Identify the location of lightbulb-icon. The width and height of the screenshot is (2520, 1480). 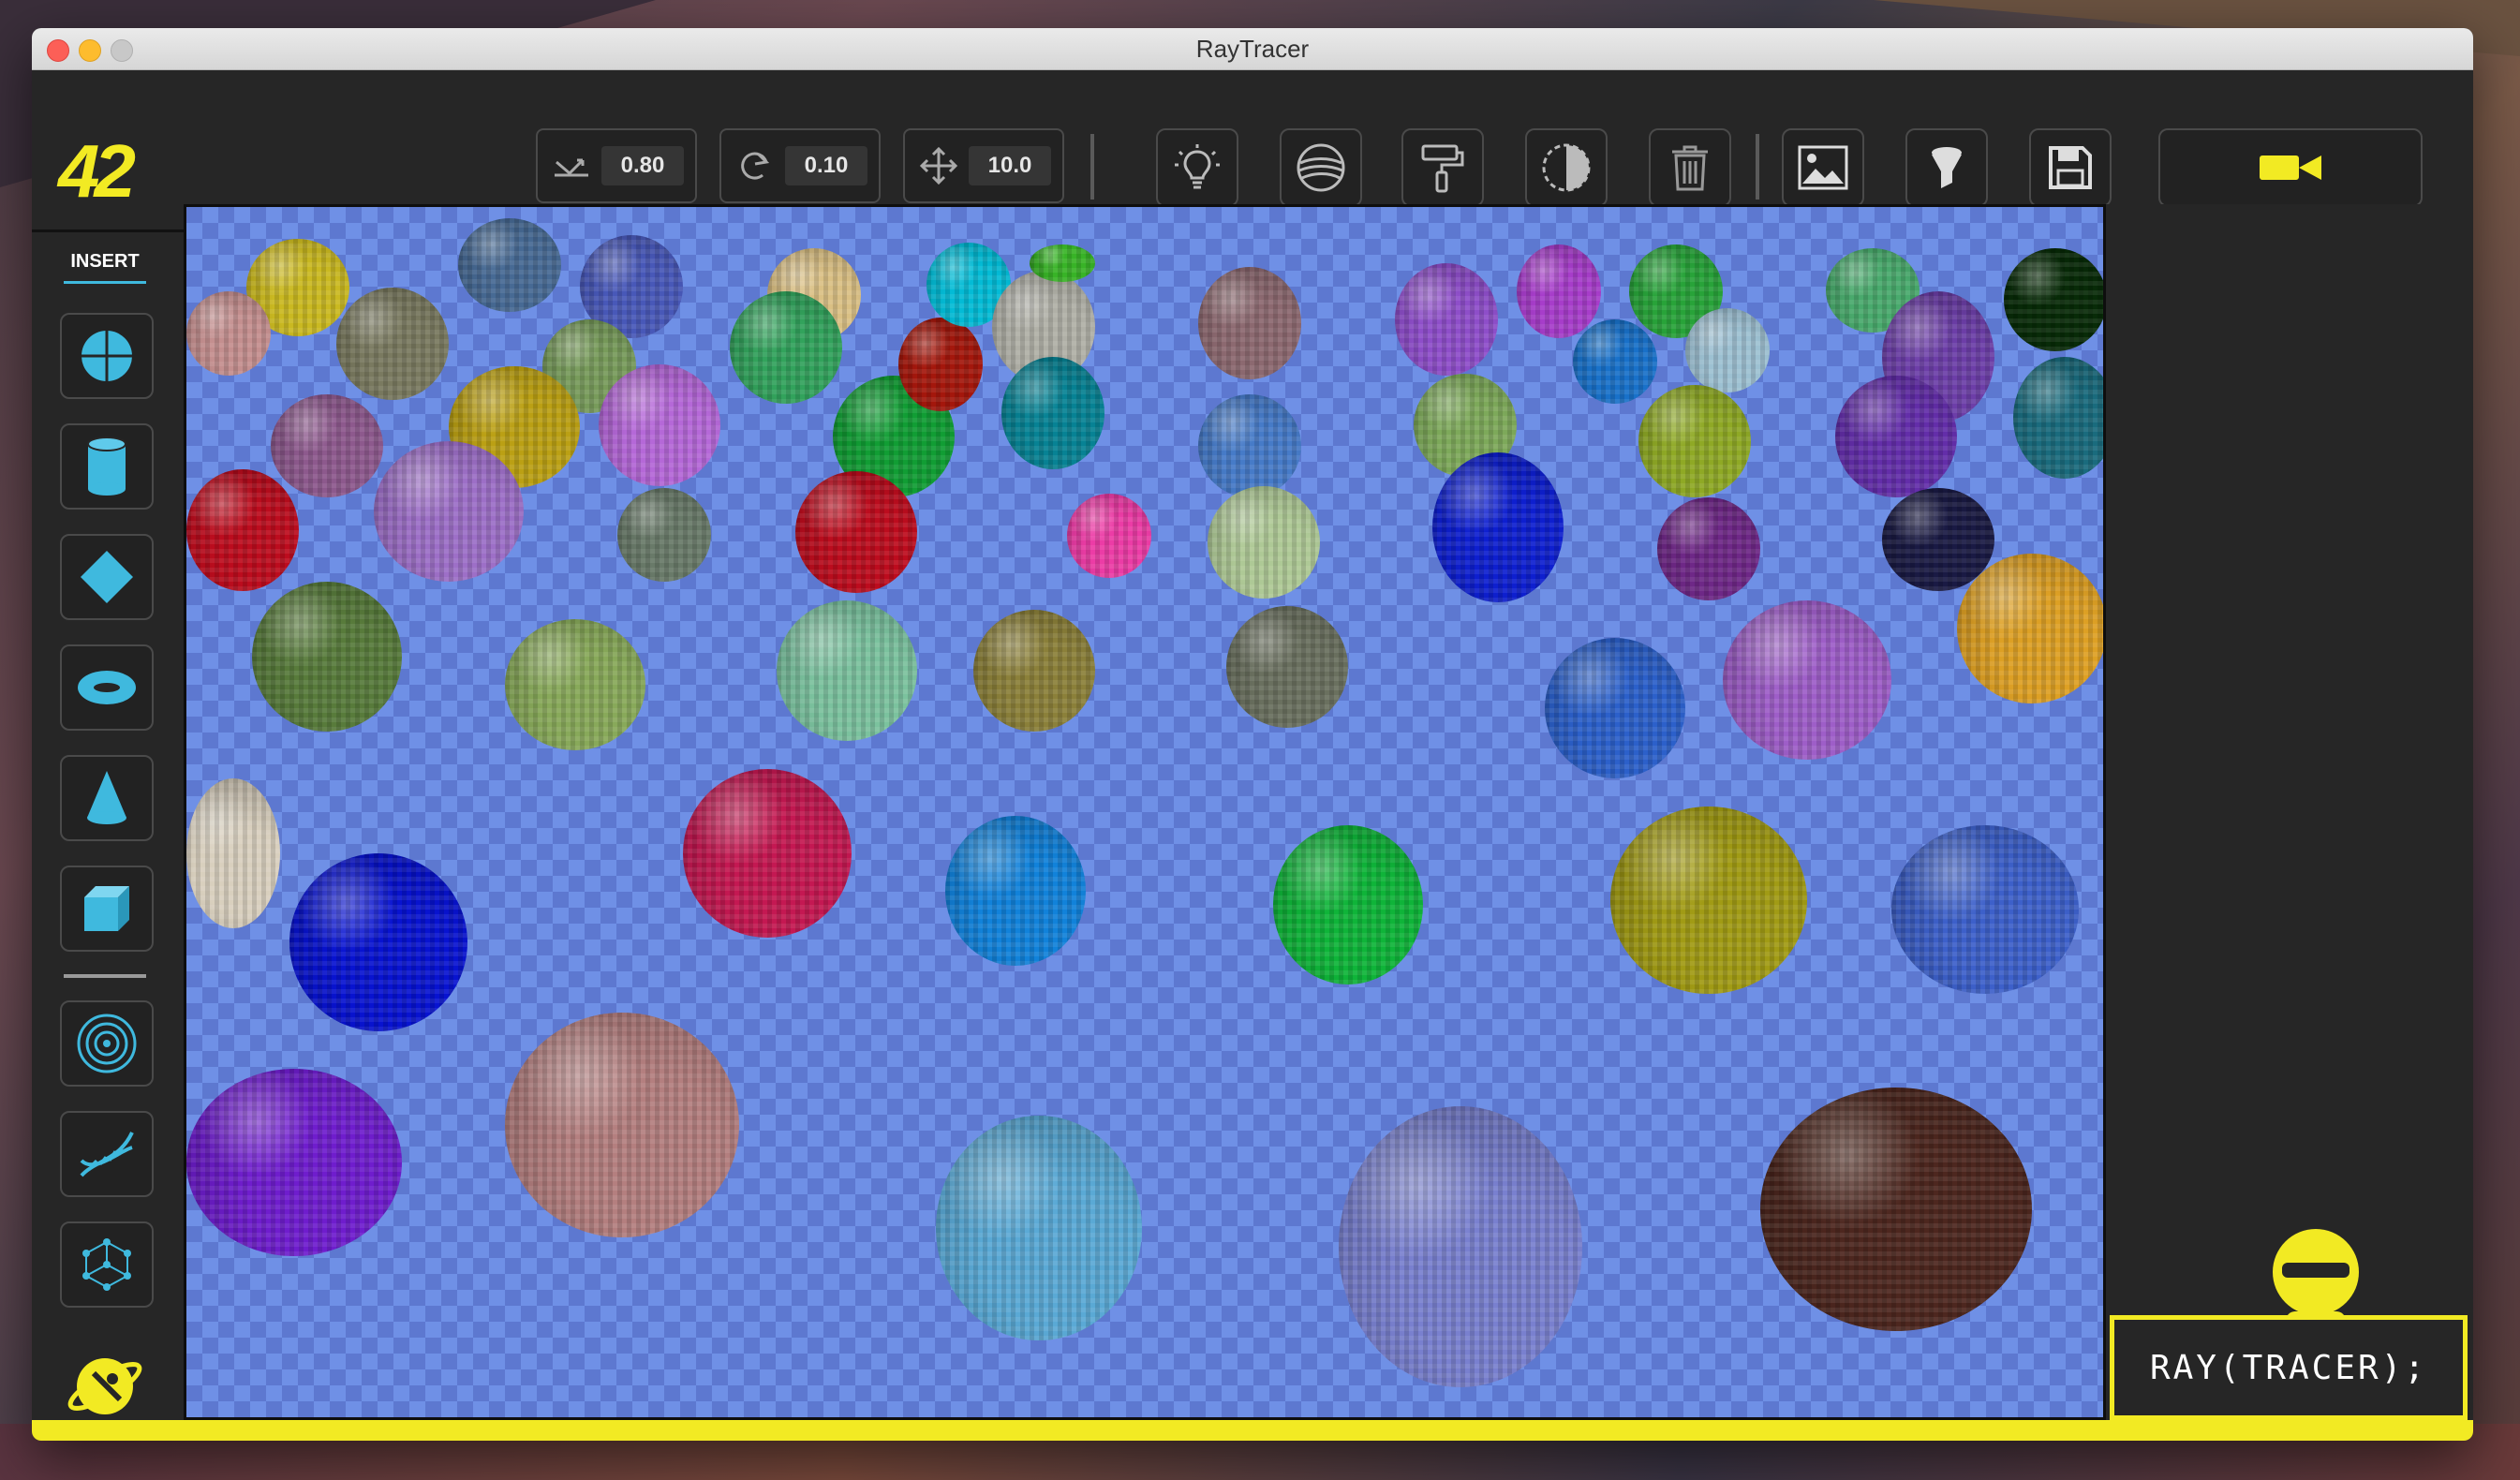
(1197, 166).